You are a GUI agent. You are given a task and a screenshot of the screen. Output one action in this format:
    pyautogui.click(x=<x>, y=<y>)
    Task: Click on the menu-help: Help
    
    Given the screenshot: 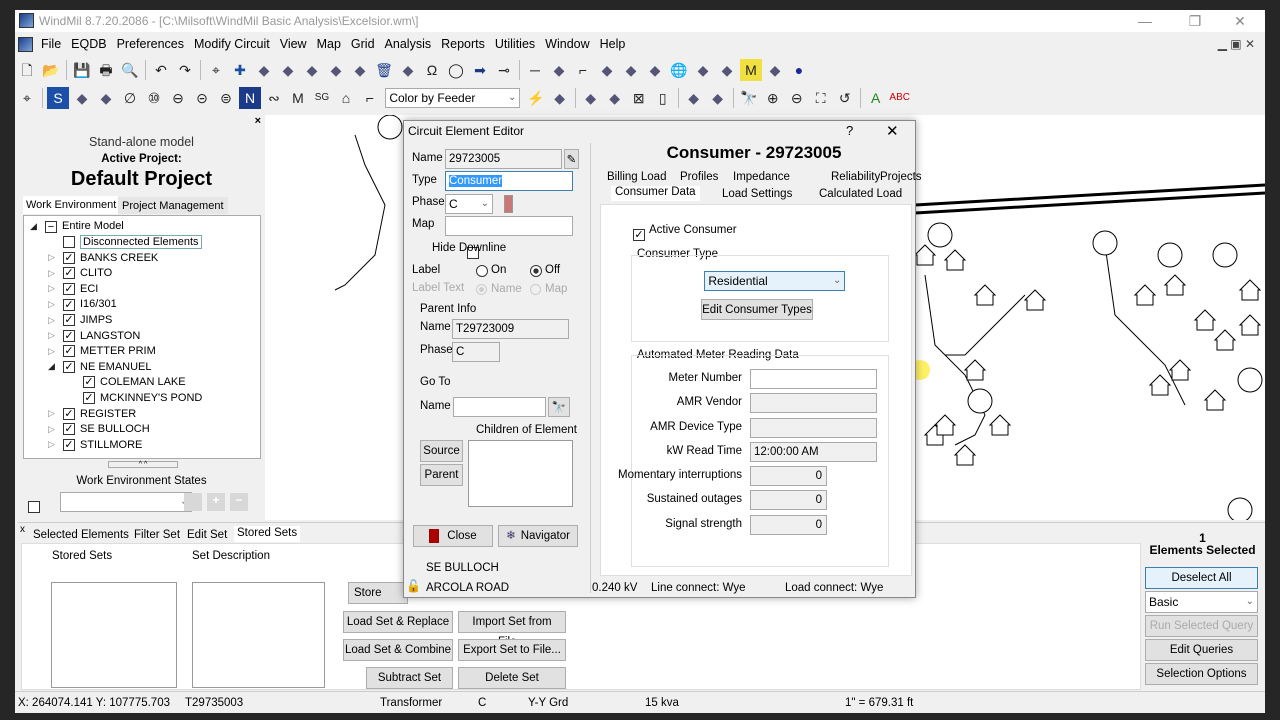 What is the action you would take?
    pyautogui.click(x=613, y=44)
    